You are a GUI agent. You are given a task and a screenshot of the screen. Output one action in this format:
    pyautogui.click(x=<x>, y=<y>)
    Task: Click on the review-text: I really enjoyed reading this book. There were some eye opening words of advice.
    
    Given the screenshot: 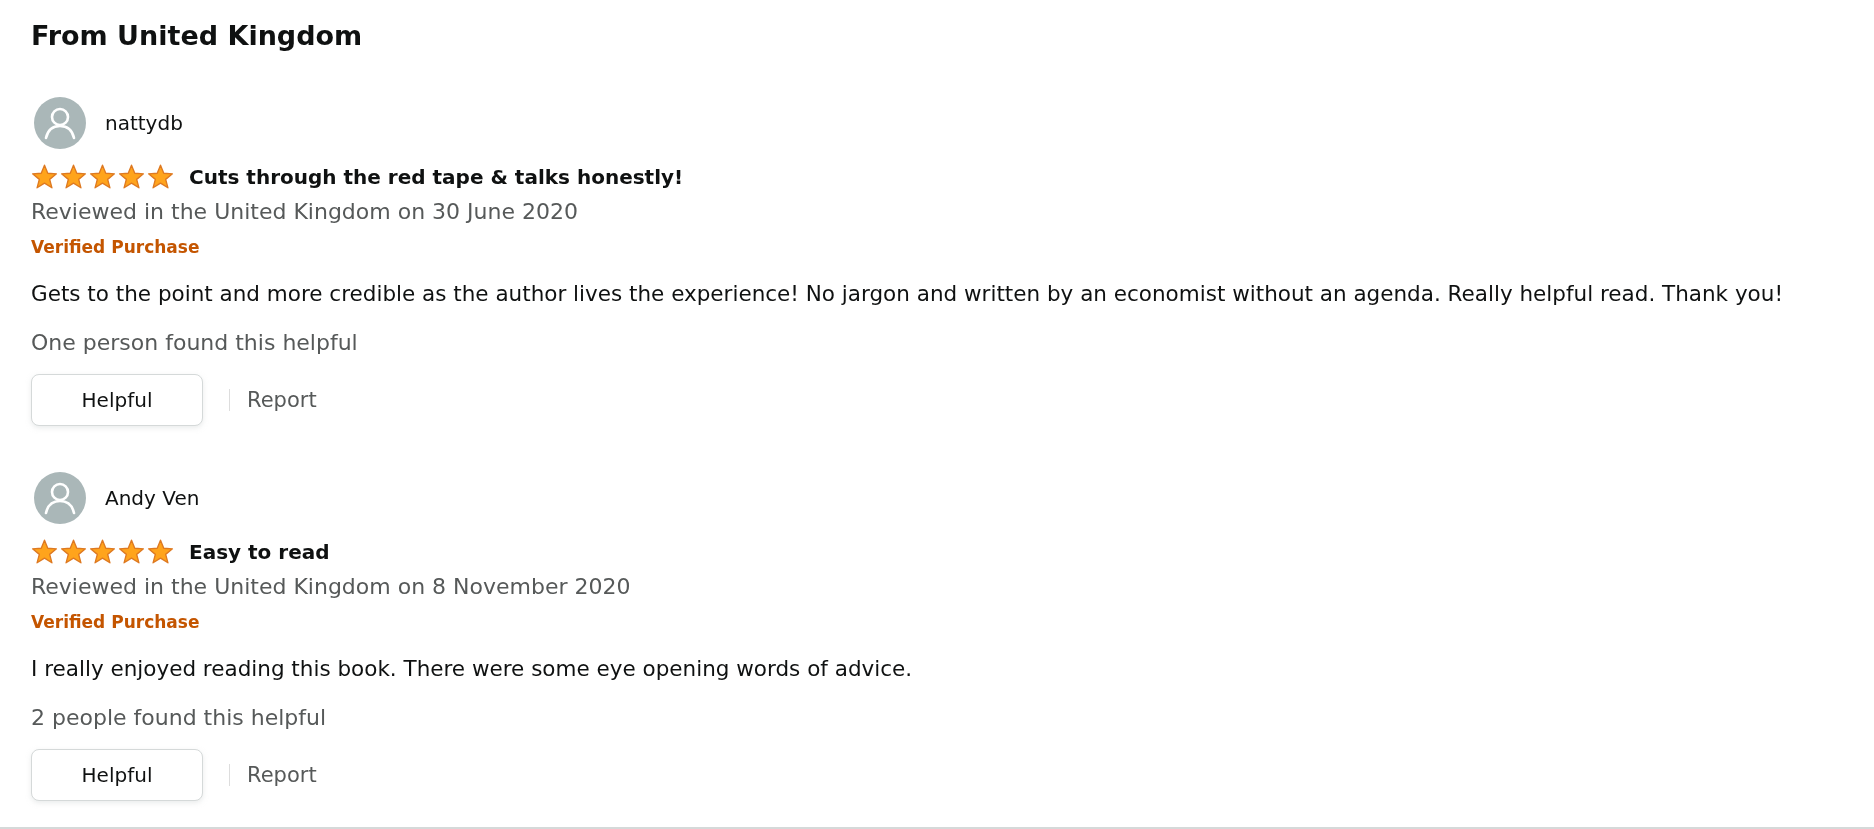 What is the action you would take?
    pyautogui.click(x=472, y=669)
    